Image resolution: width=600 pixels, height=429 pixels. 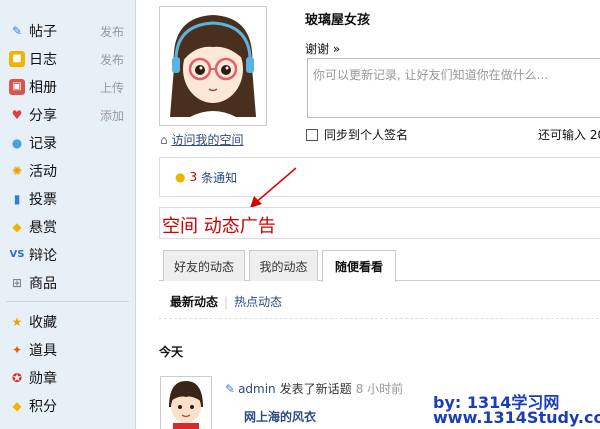 I want to click on feed-subtabs: 最新动态 | 热点动态, so click(x=226, y=301).